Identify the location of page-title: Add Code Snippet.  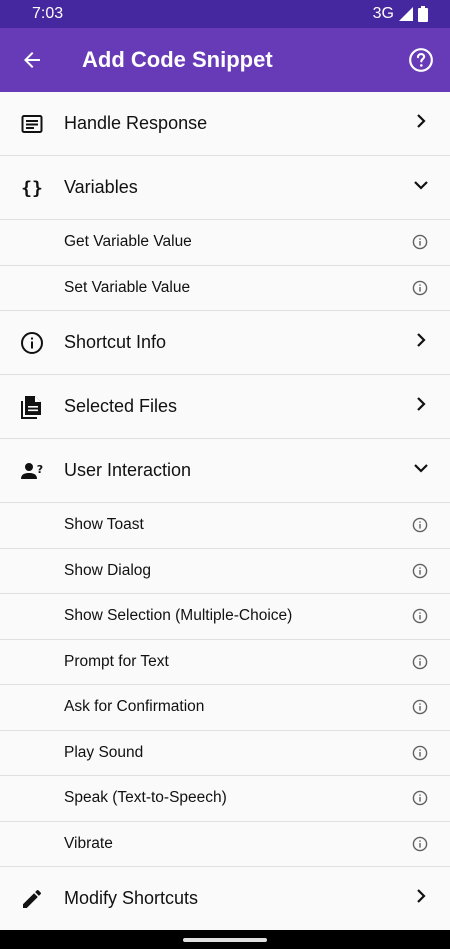
(177, 59).